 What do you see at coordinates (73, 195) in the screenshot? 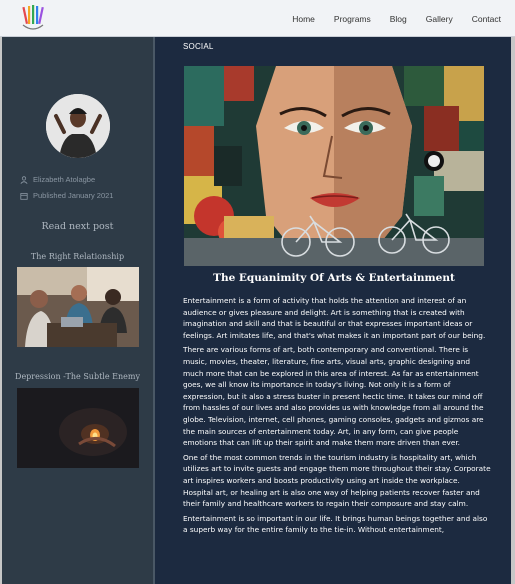
I see `publish-date: Published January 2021` at bounding box center [73, 195].